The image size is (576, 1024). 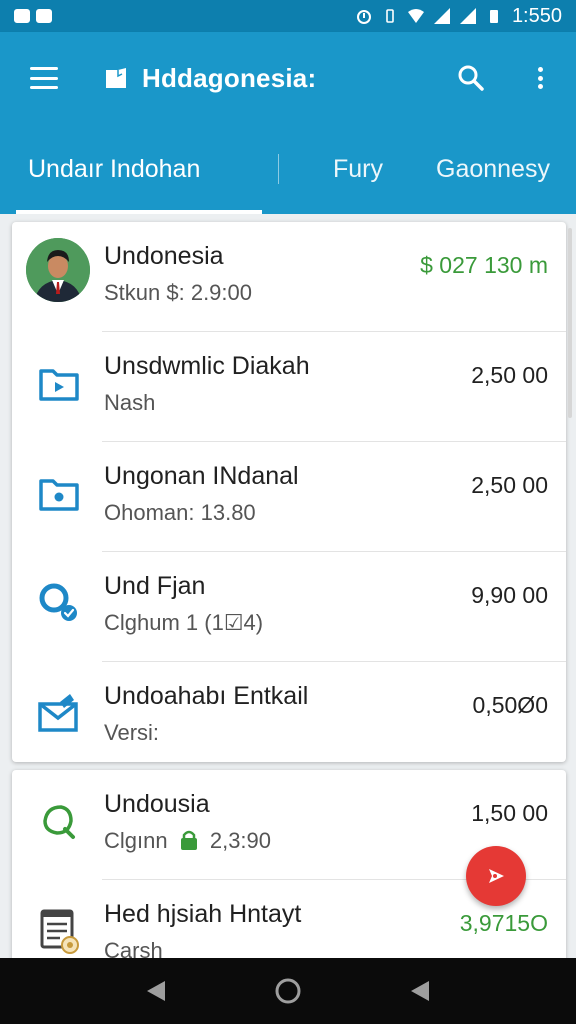 I want to click on alarm-icon, so click(x=363, y=17).